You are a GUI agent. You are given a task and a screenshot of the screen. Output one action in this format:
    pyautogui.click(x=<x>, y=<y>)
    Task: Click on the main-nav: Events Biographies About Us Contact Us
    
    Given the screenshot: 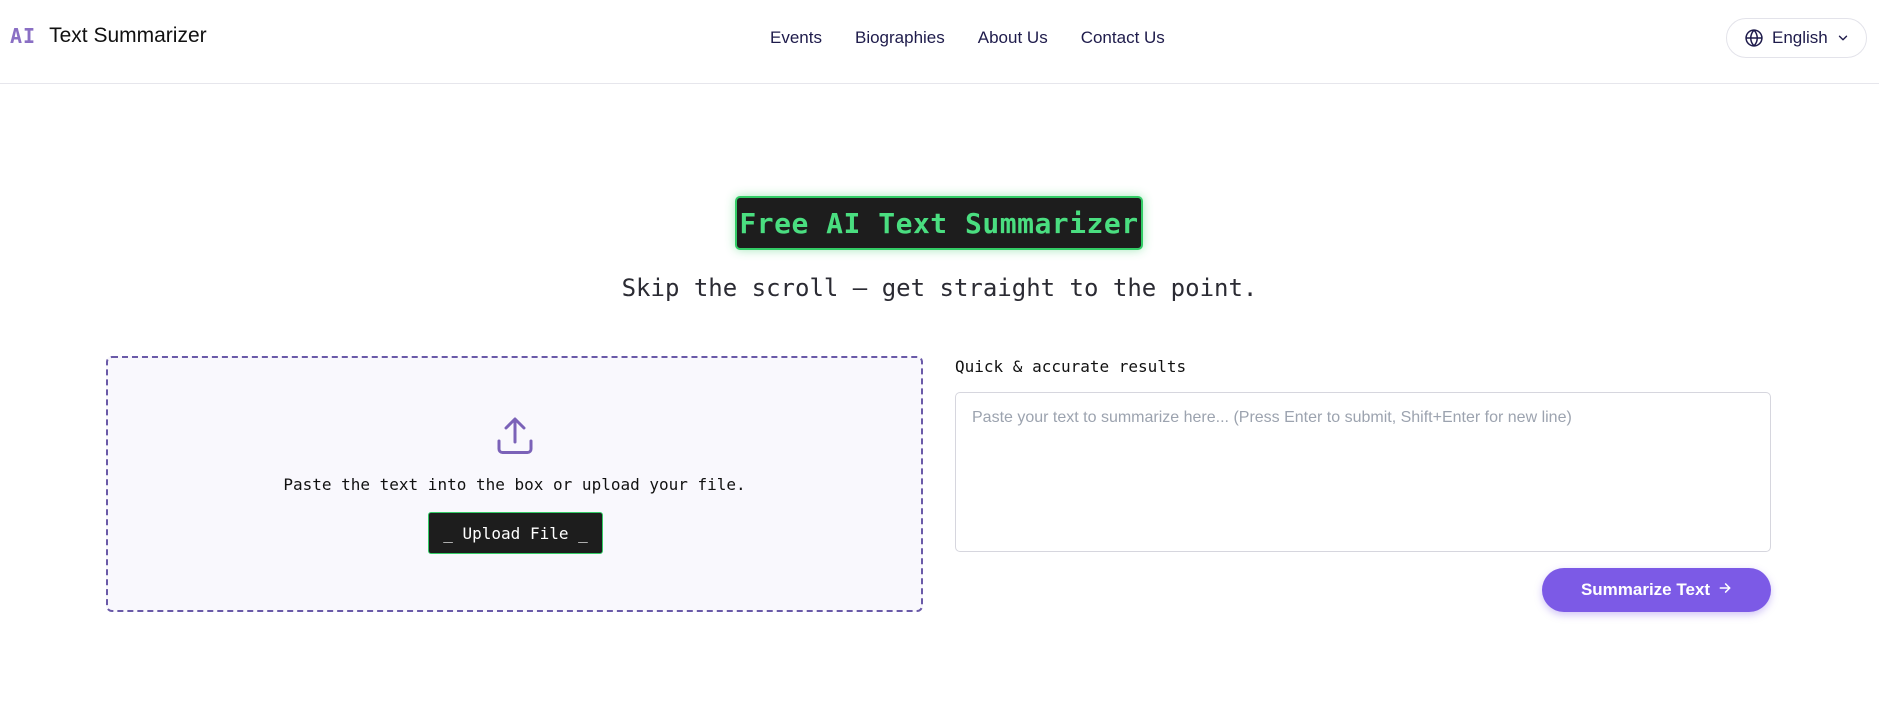 What is the action you would take?
    pyautogui.click(x=967, y=38)
    